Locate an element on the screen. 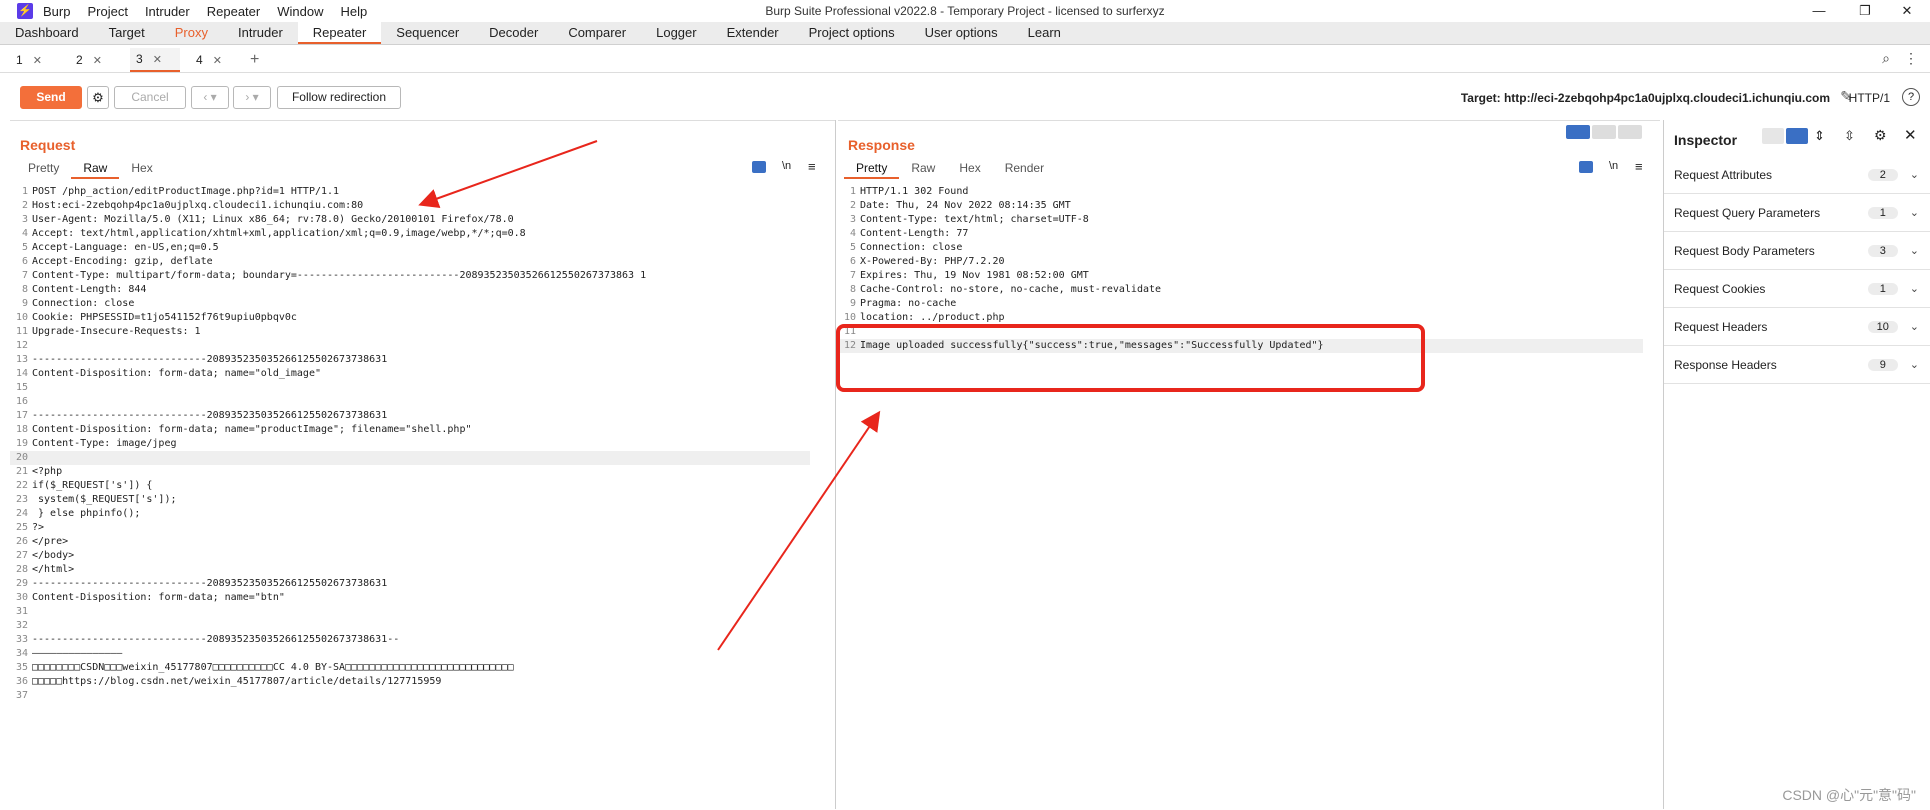  annotation-arrow-host is located at coordinates (508, 174).